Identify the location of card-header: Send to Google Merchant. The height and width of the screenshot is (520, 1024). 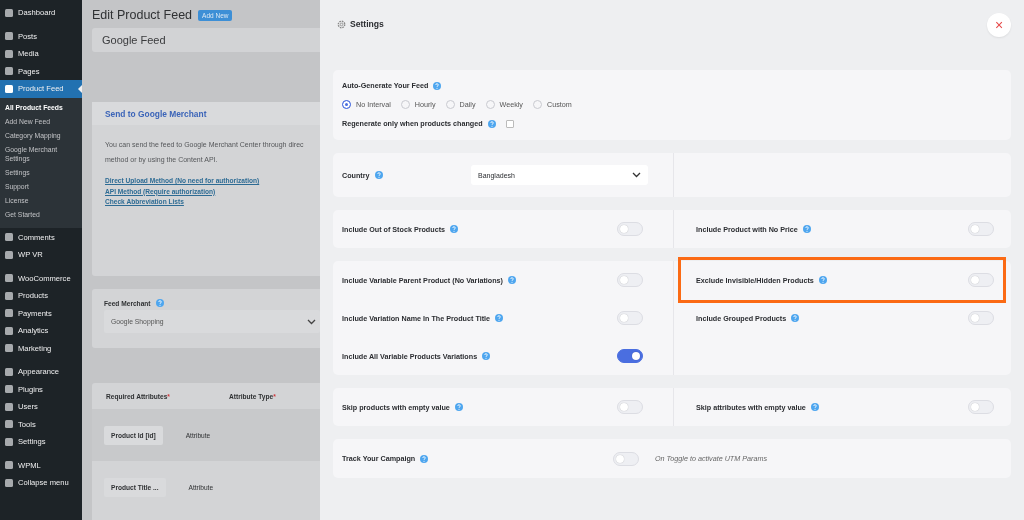
(206, 113).